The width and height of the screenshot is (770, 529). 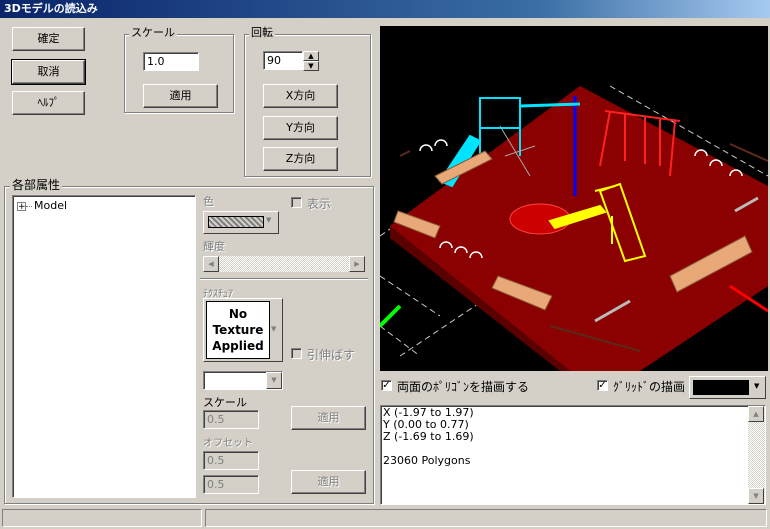 I want to click on background-color-swatch, so click(x=721, y=387).